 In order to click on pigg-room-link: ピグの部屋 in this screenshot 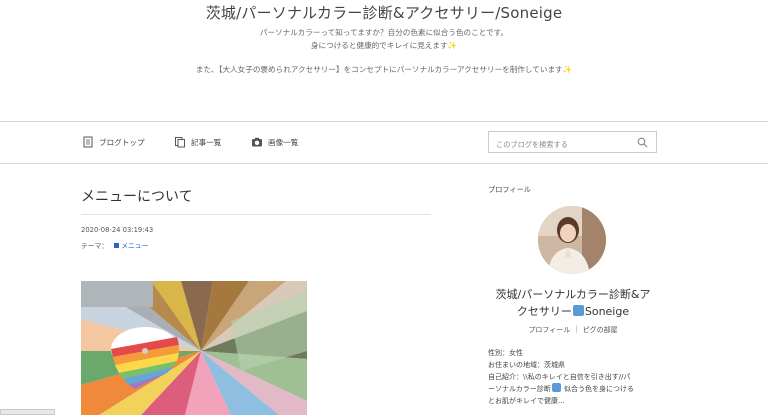, I will do `click(600, 330)`.